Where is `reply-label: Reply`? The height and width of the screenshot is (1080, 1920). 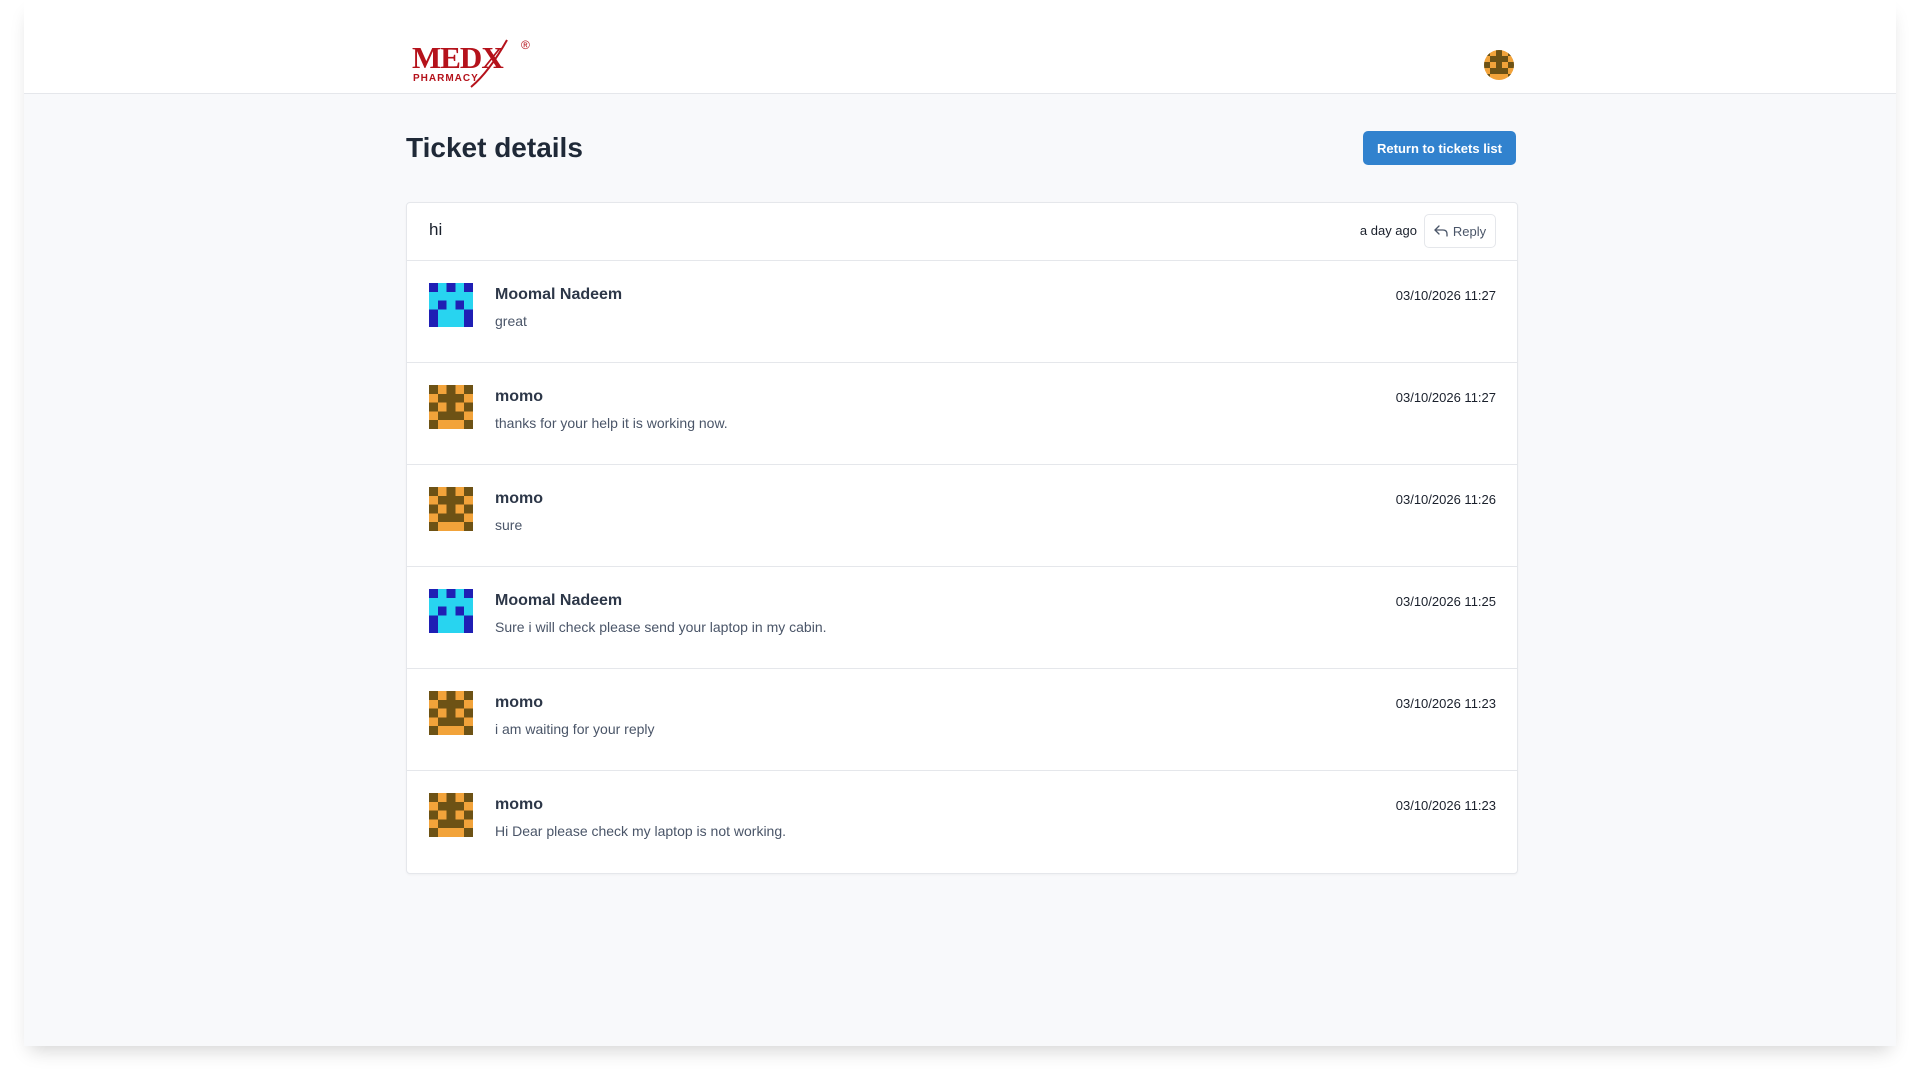
reply-label: Reply is located at coordinates (1469, 231).